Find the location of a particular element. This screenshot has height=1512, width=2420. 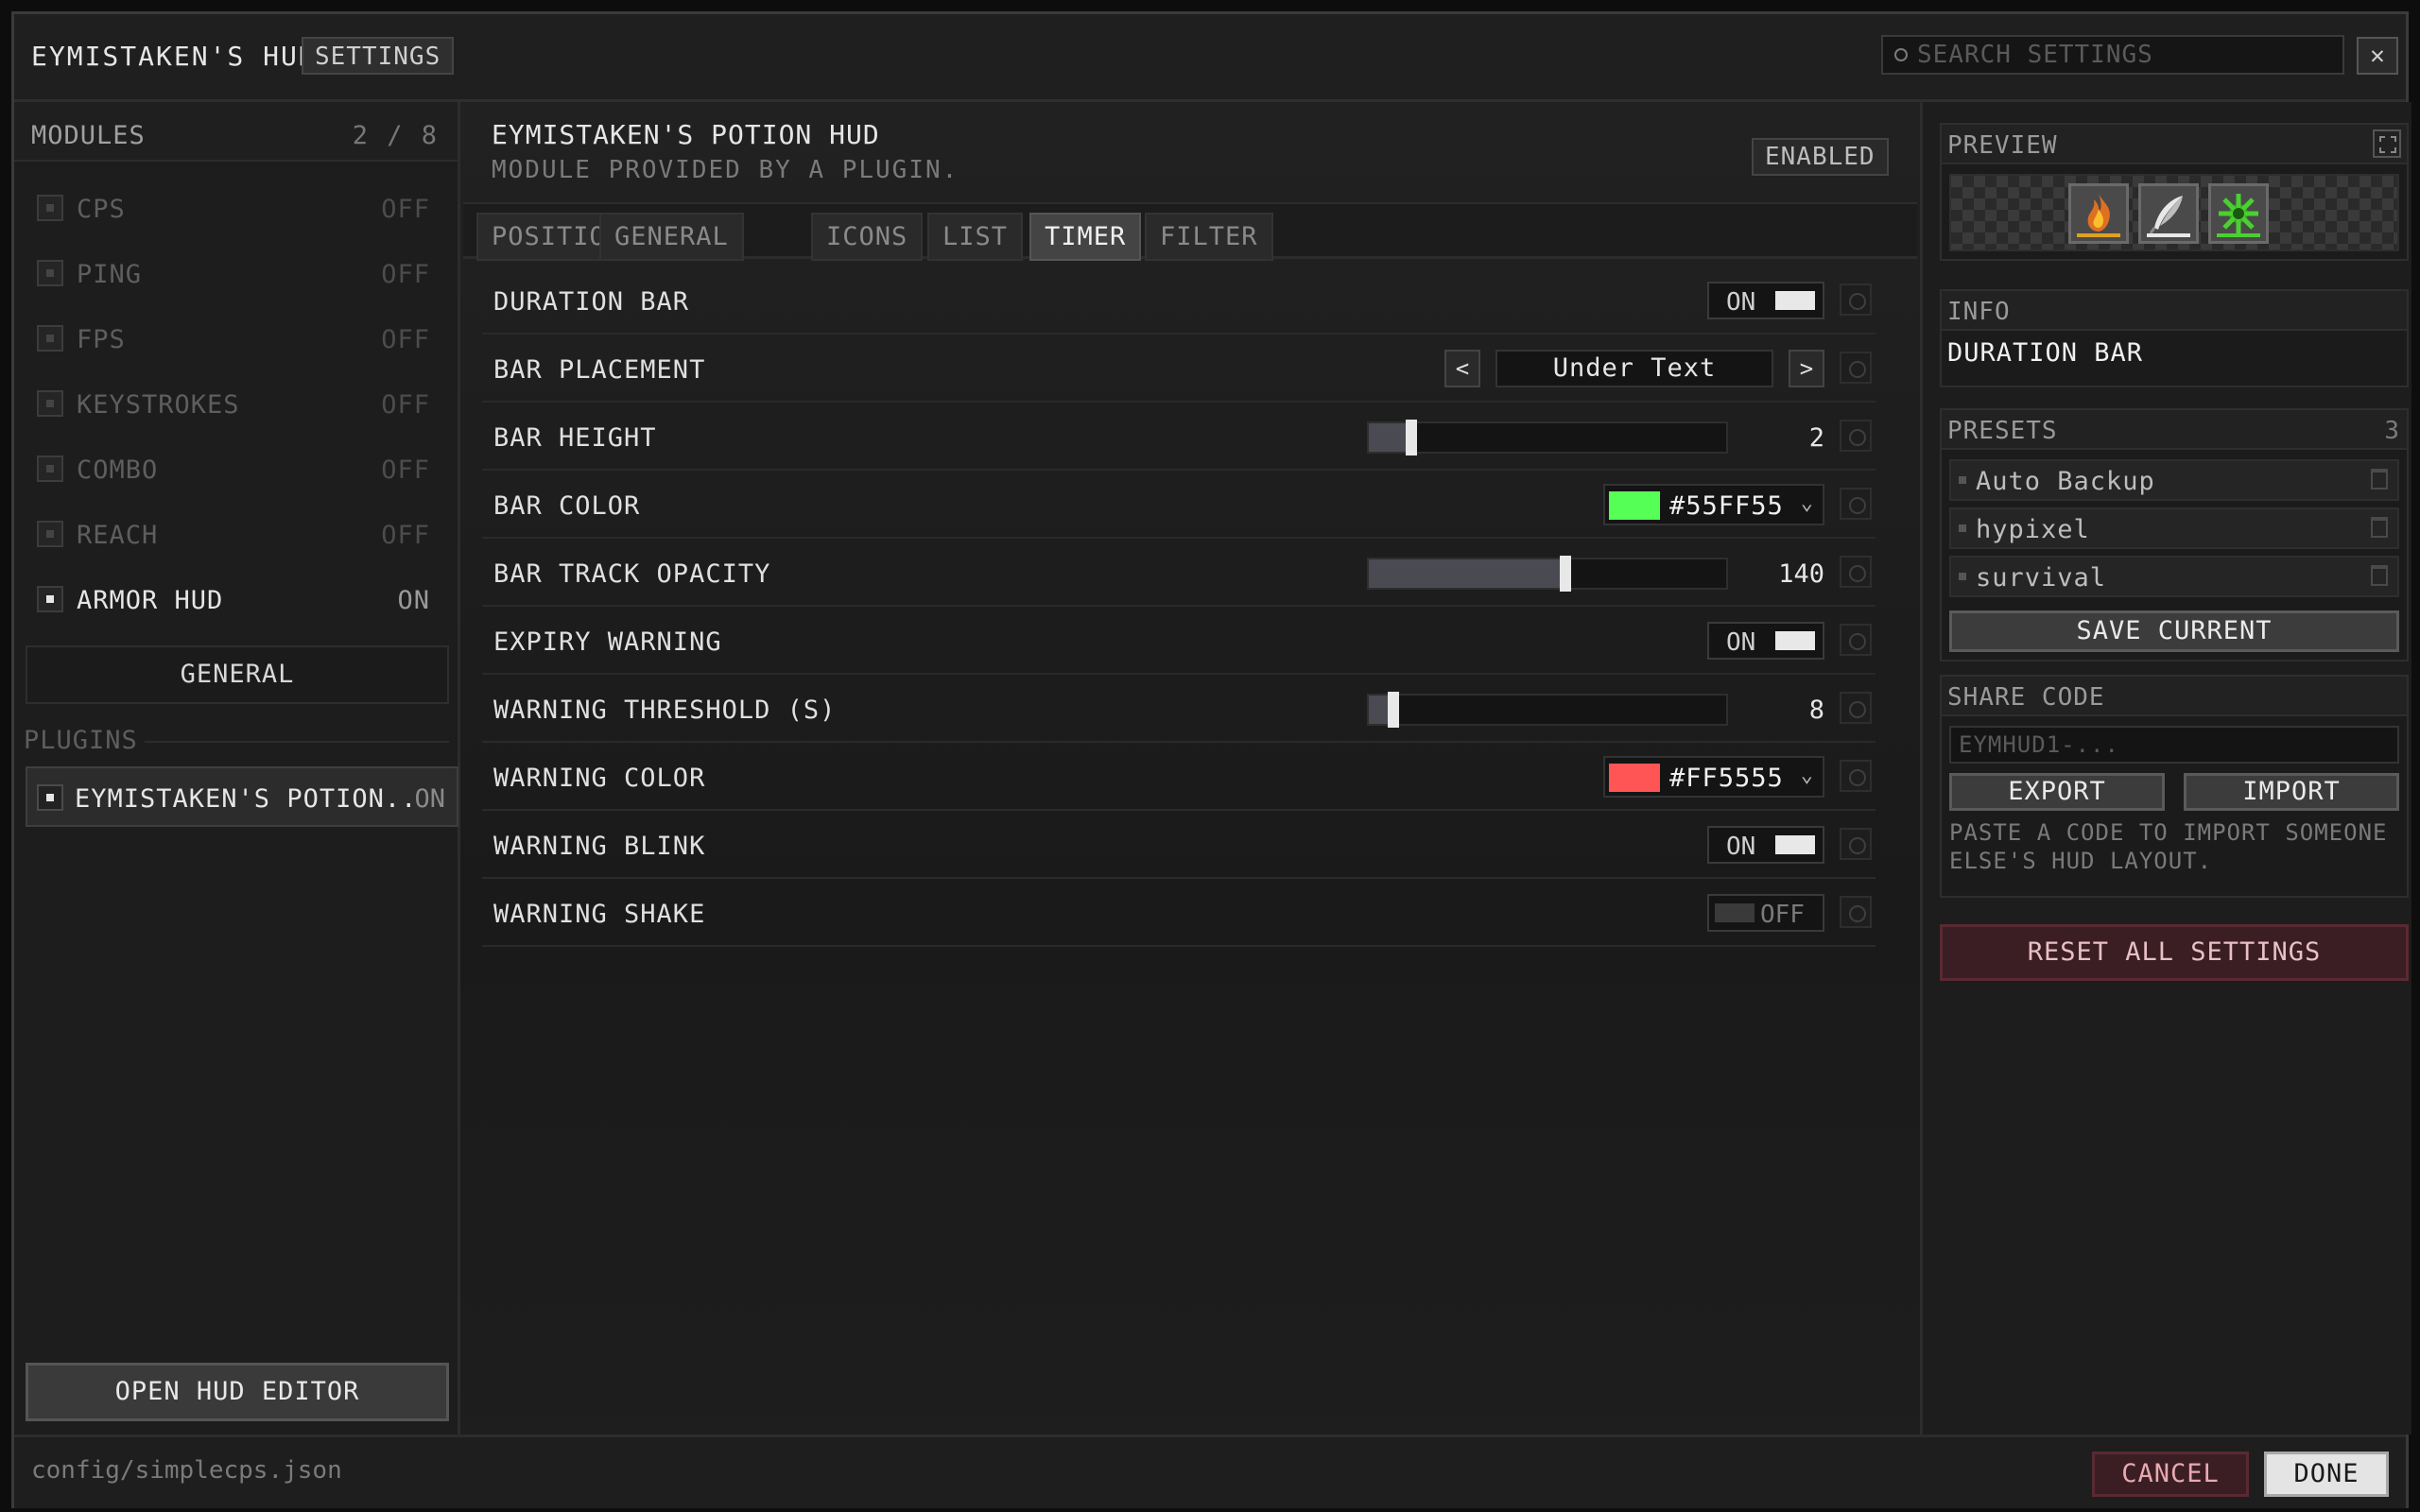

search-input is located at coordinates (2125, 55).